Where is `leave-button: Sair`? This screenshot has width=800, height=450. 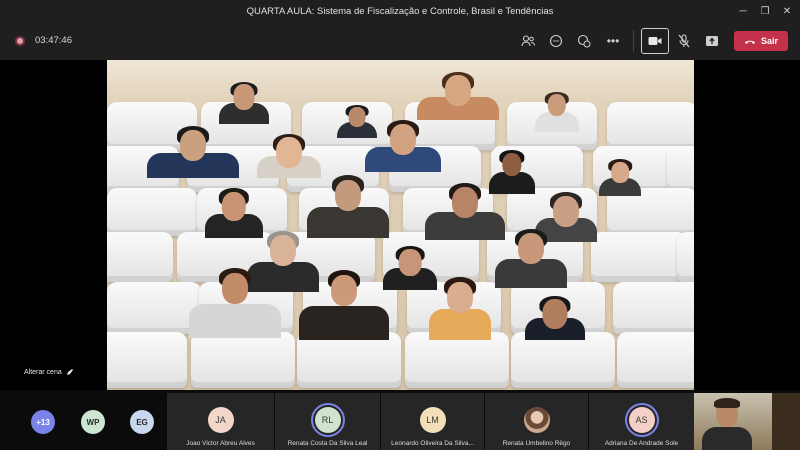 leave-button: Sair is located at coordinates (761, 41).